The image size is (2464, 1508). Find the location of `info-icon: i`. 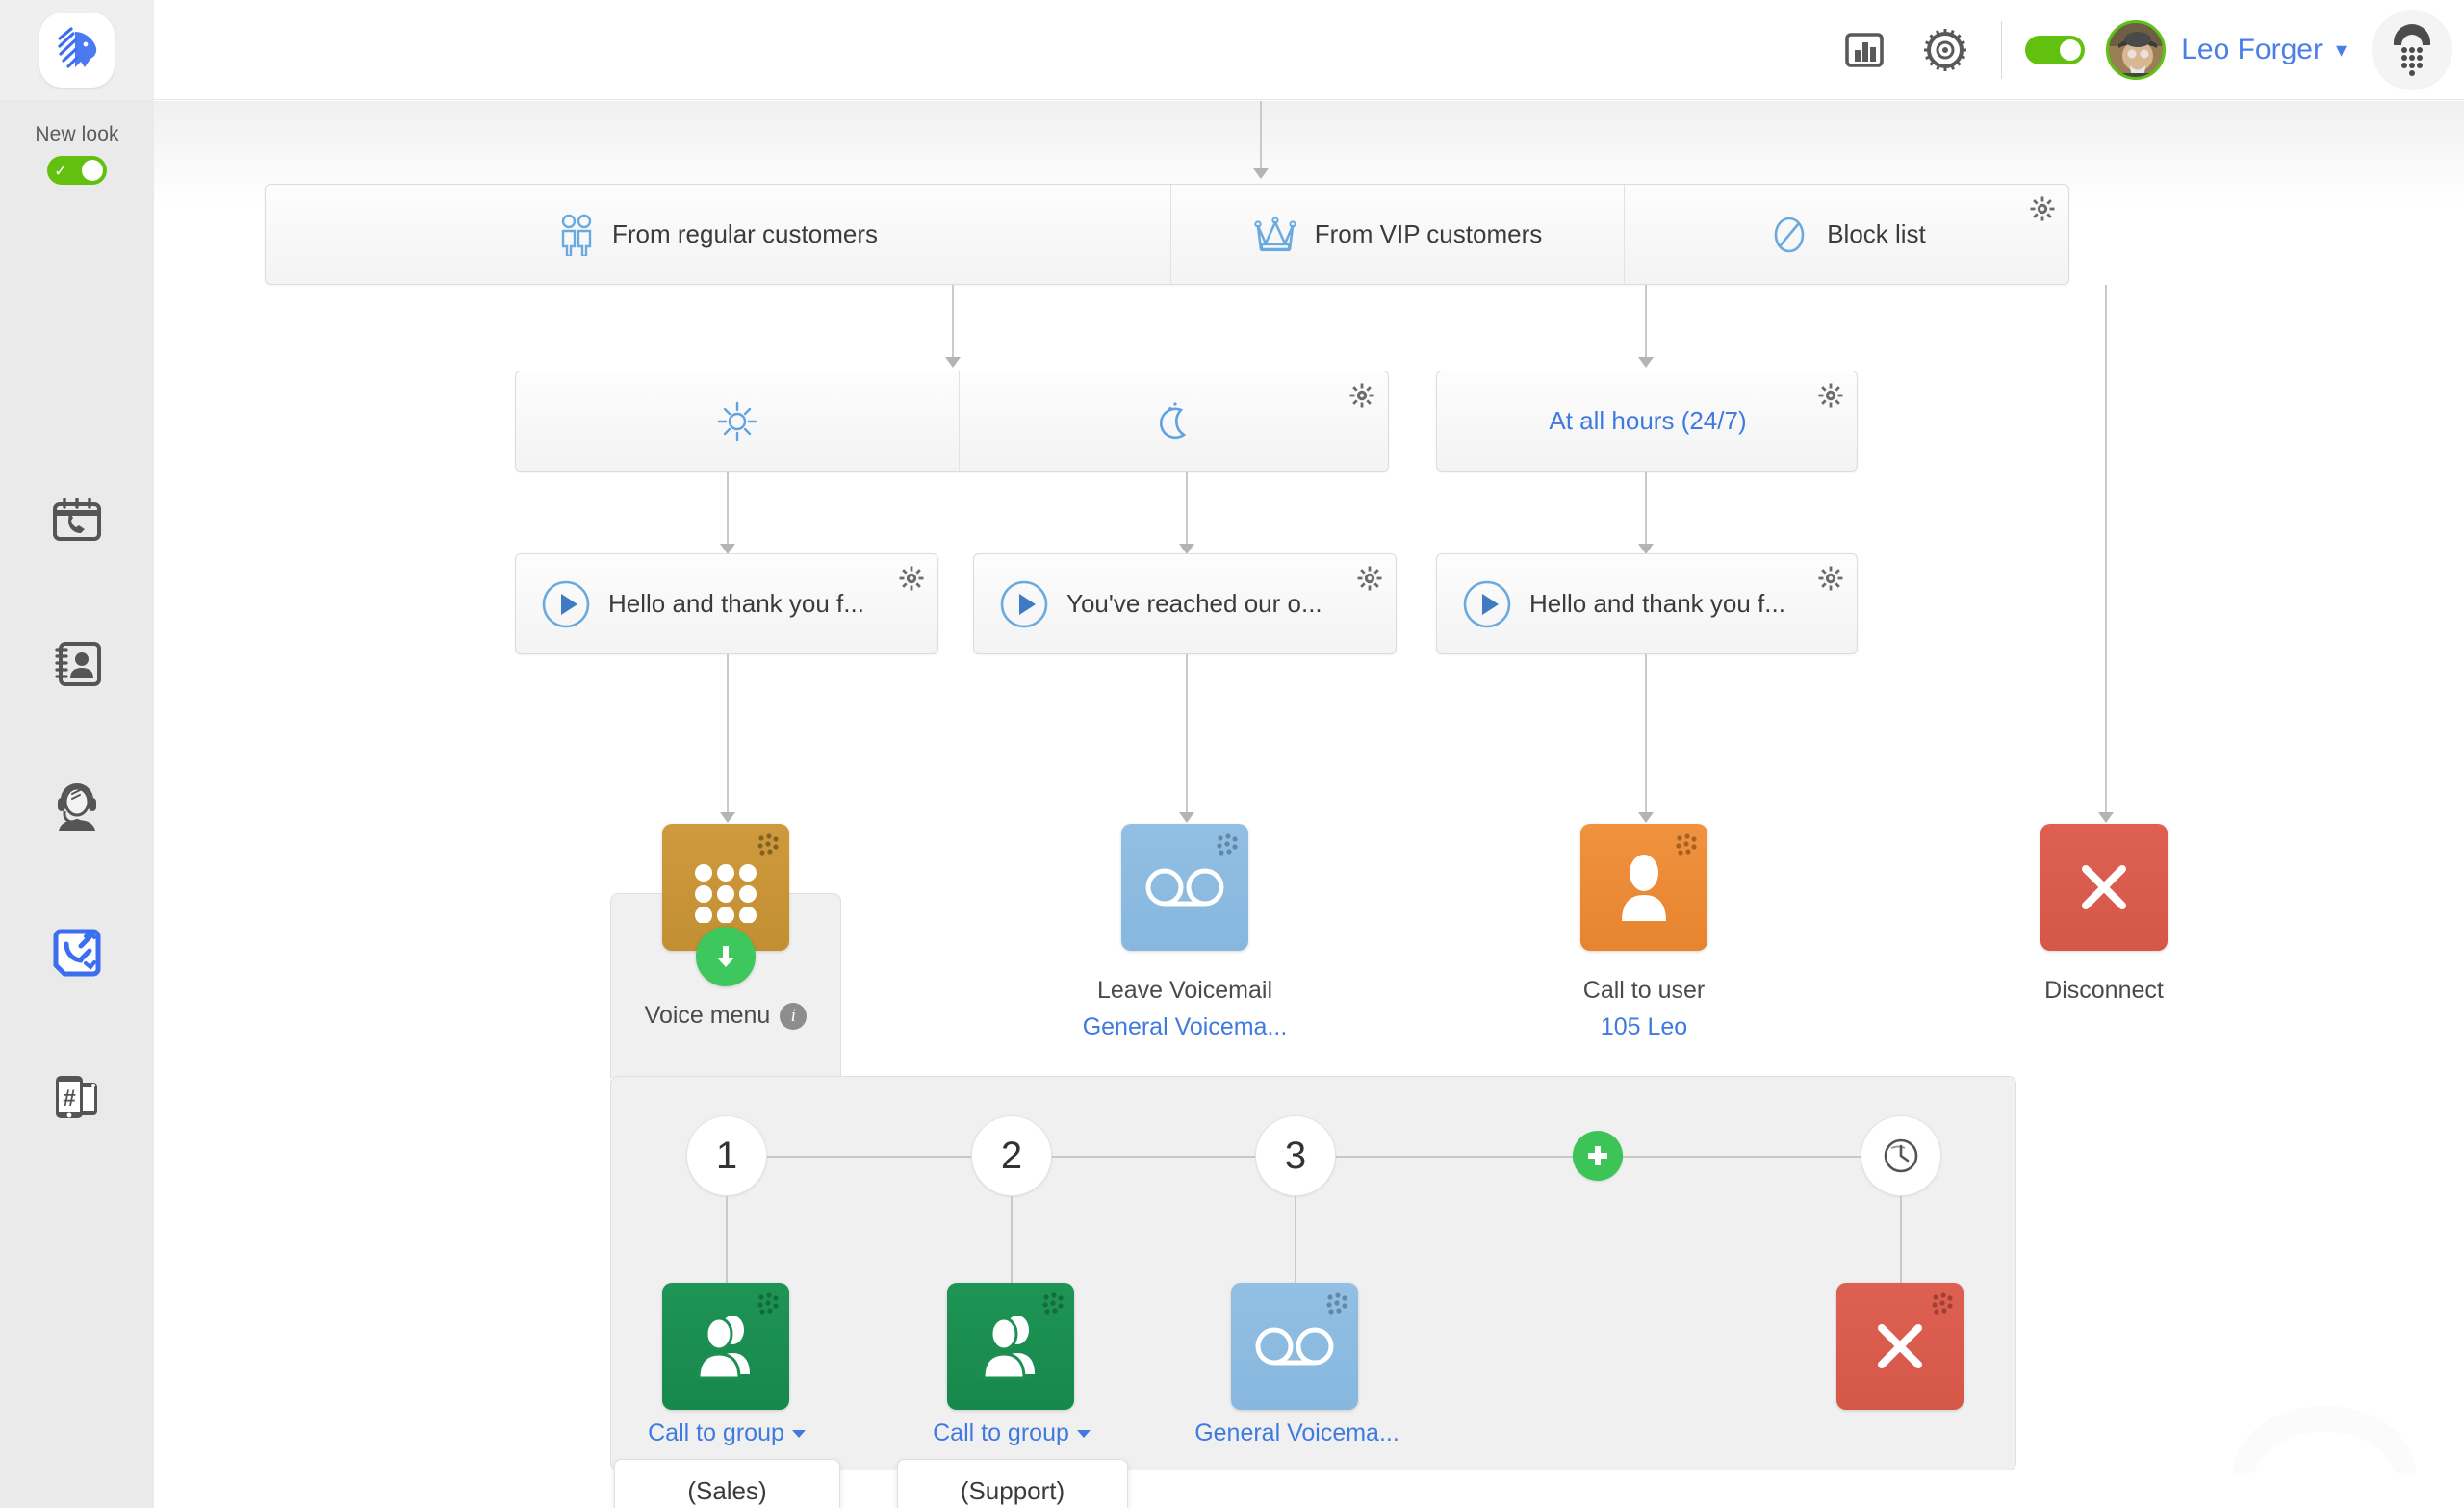

info-icon: i is located at coordinates (794, 1017).